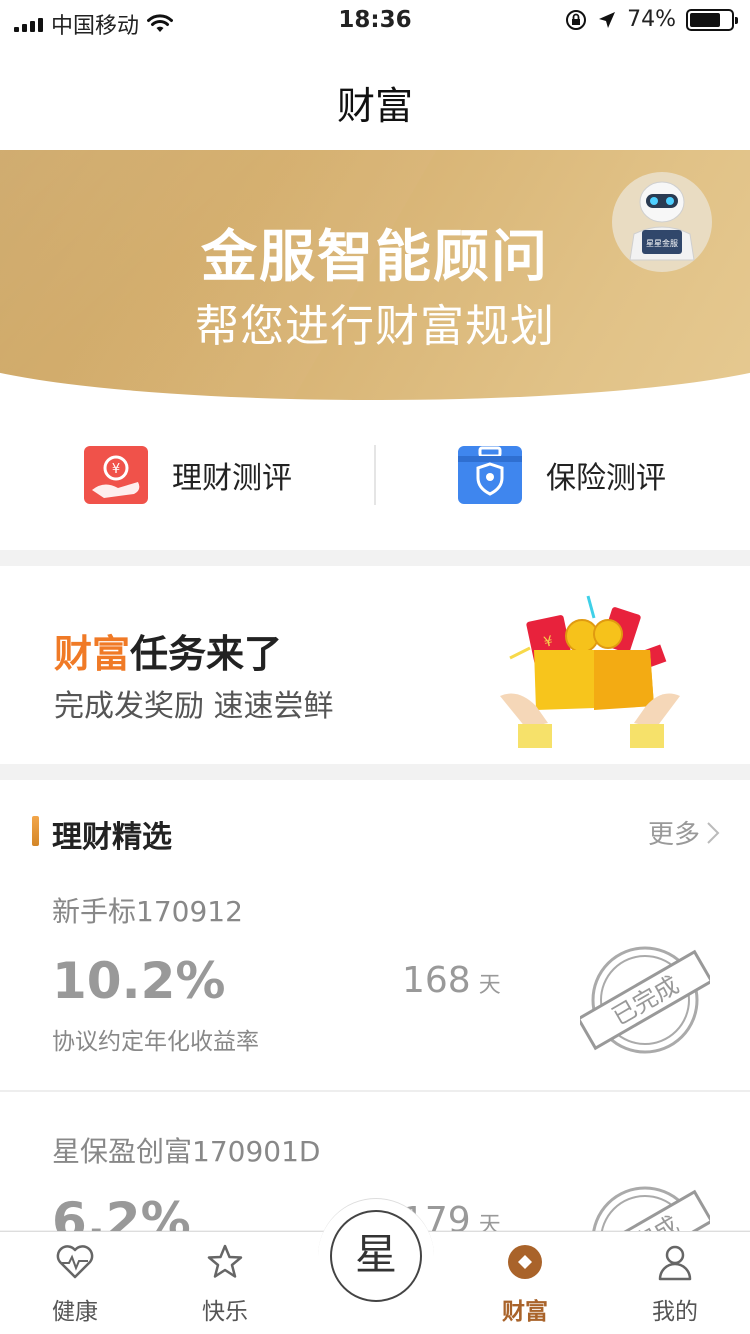 This screenshot has width=750, height=1334. What do you see at coordinates (673, 835) in the screenshot?
I see `more-label: 更多` at bounding box center [673, 835].